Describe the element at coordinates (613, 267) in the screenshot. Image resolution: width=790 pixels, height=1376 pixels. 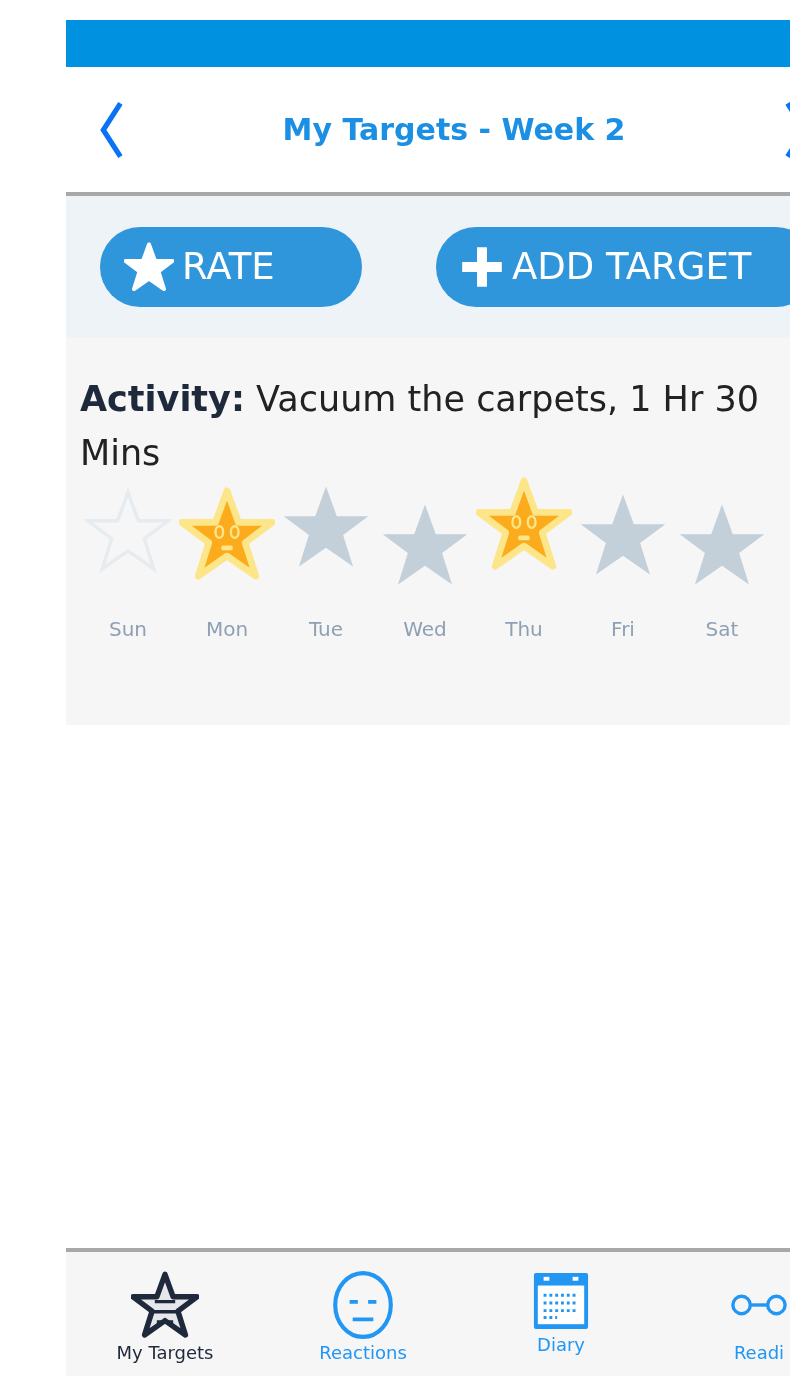
I see `add-target-button: ADD TARGET` at that location.